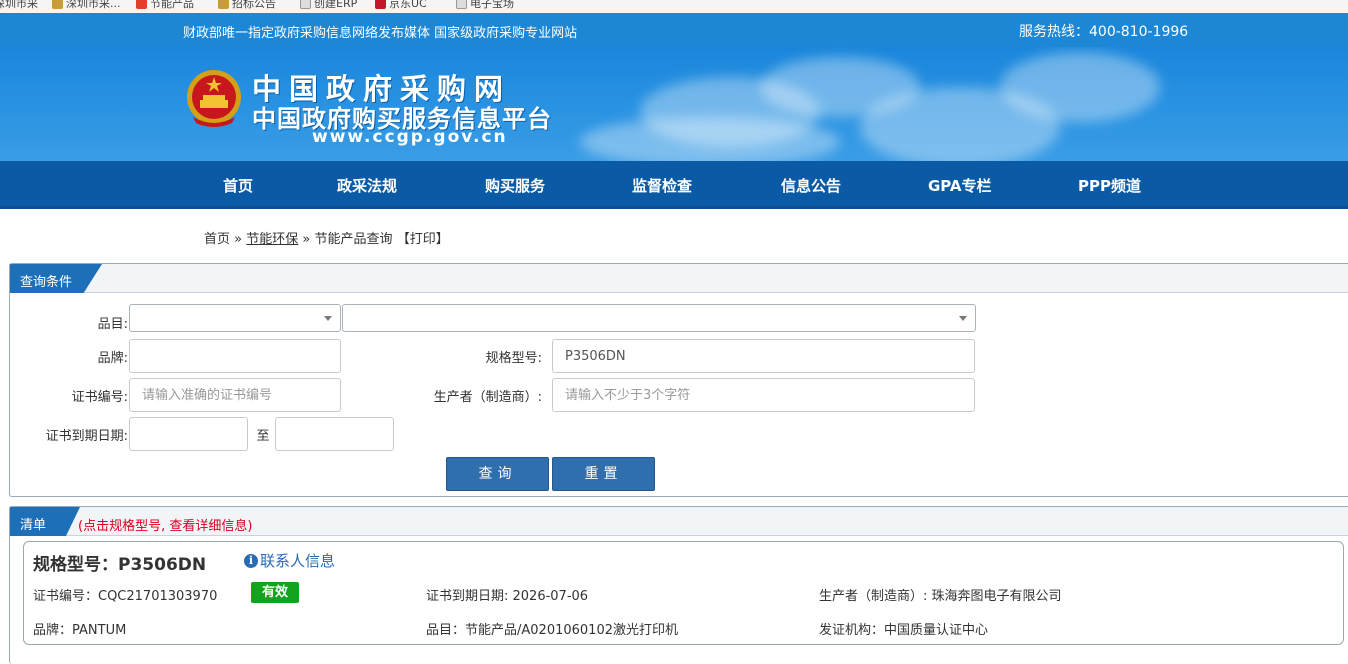  Describe the element at coordinates (423, 239) in the screenshot. I see `print-link: 【打印】` at that location.